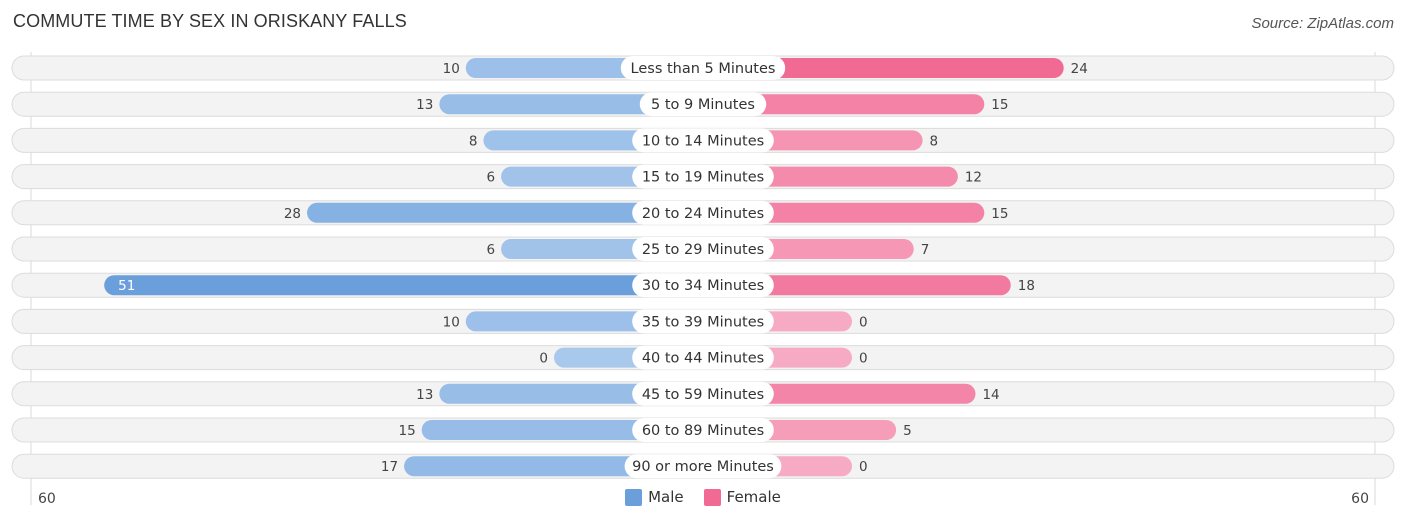  Describe the element at coordinates (703, 69) in the screenshot. I see `category-label: Less than 5 Minutes` at that location.